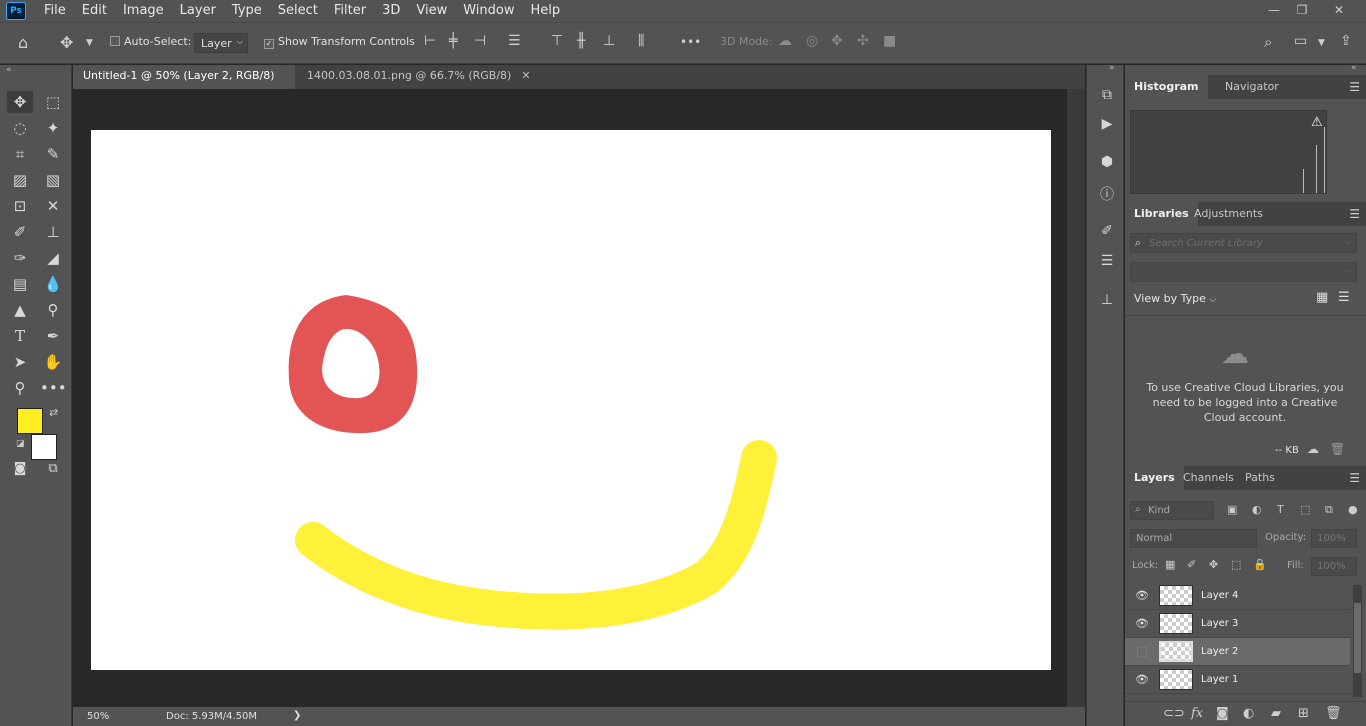 Image resolution: width=1366 pixels, height=726 pixels. What do you see at coordinates (1175, 298) in the screenshot?
I see `view-by-type-dropdown: View by Type ⌵` at bounding box center [1175, 298].